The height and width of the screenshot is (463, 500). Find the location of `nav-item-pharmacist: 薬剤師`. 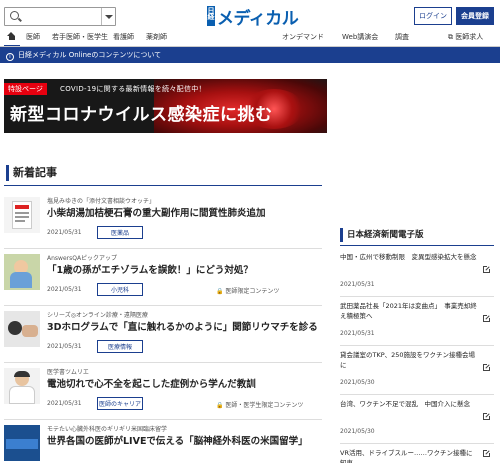

nav-item-pharmacist: 薬剤師 is located at coordinates (156, 37).